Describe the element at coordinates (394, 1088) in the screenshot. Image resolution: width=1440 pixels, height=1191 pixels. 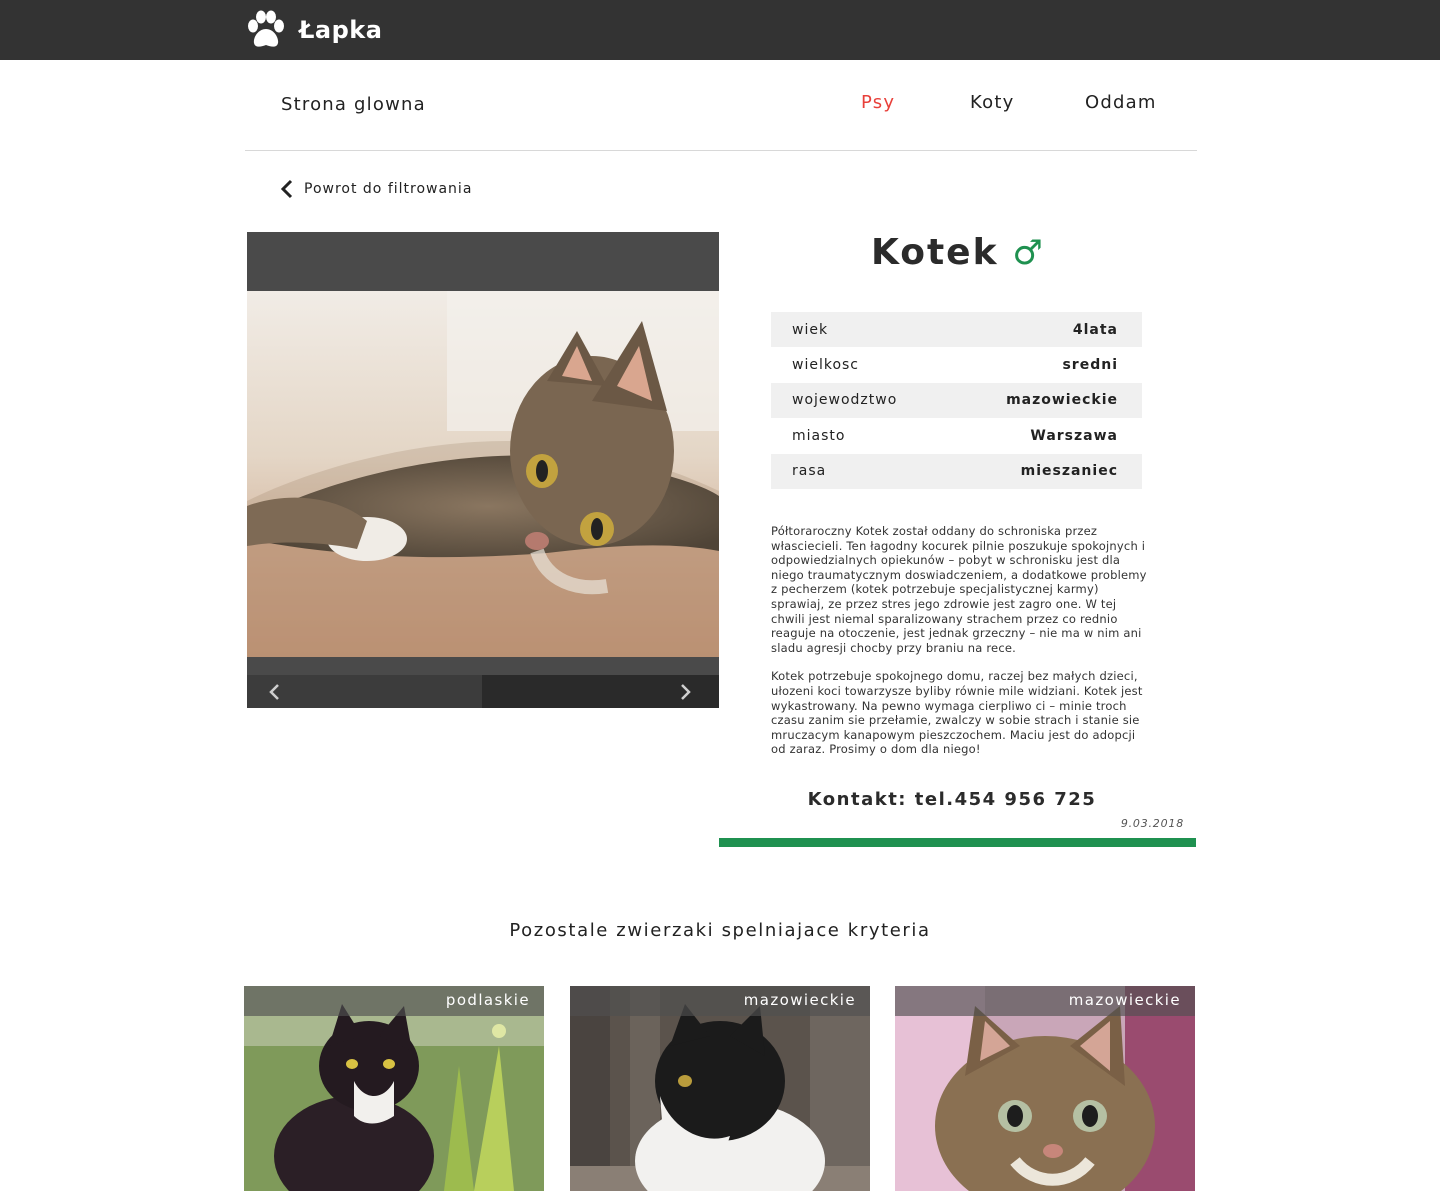
I see `similar-pet-card: podlaskie` at that location.